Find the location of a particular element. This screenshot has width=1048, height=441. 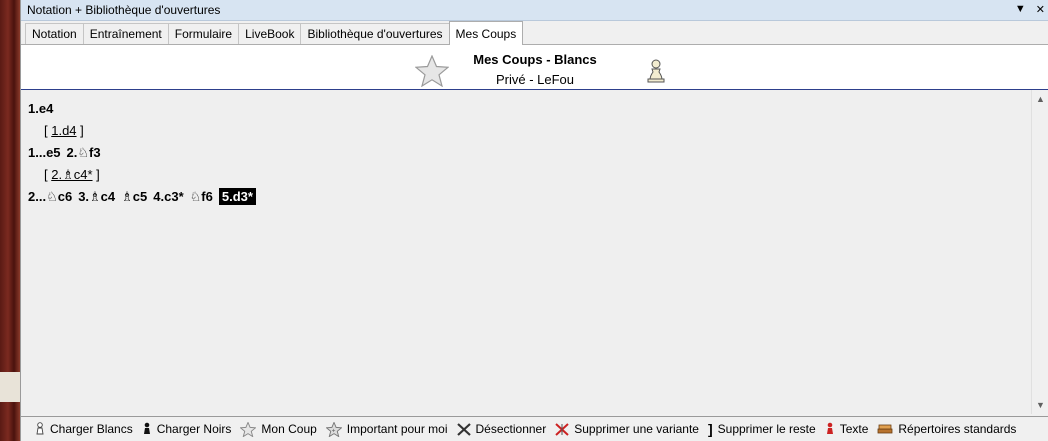

variation-line: [ 2.♗c4* ] is located at coordinates (72, 174).